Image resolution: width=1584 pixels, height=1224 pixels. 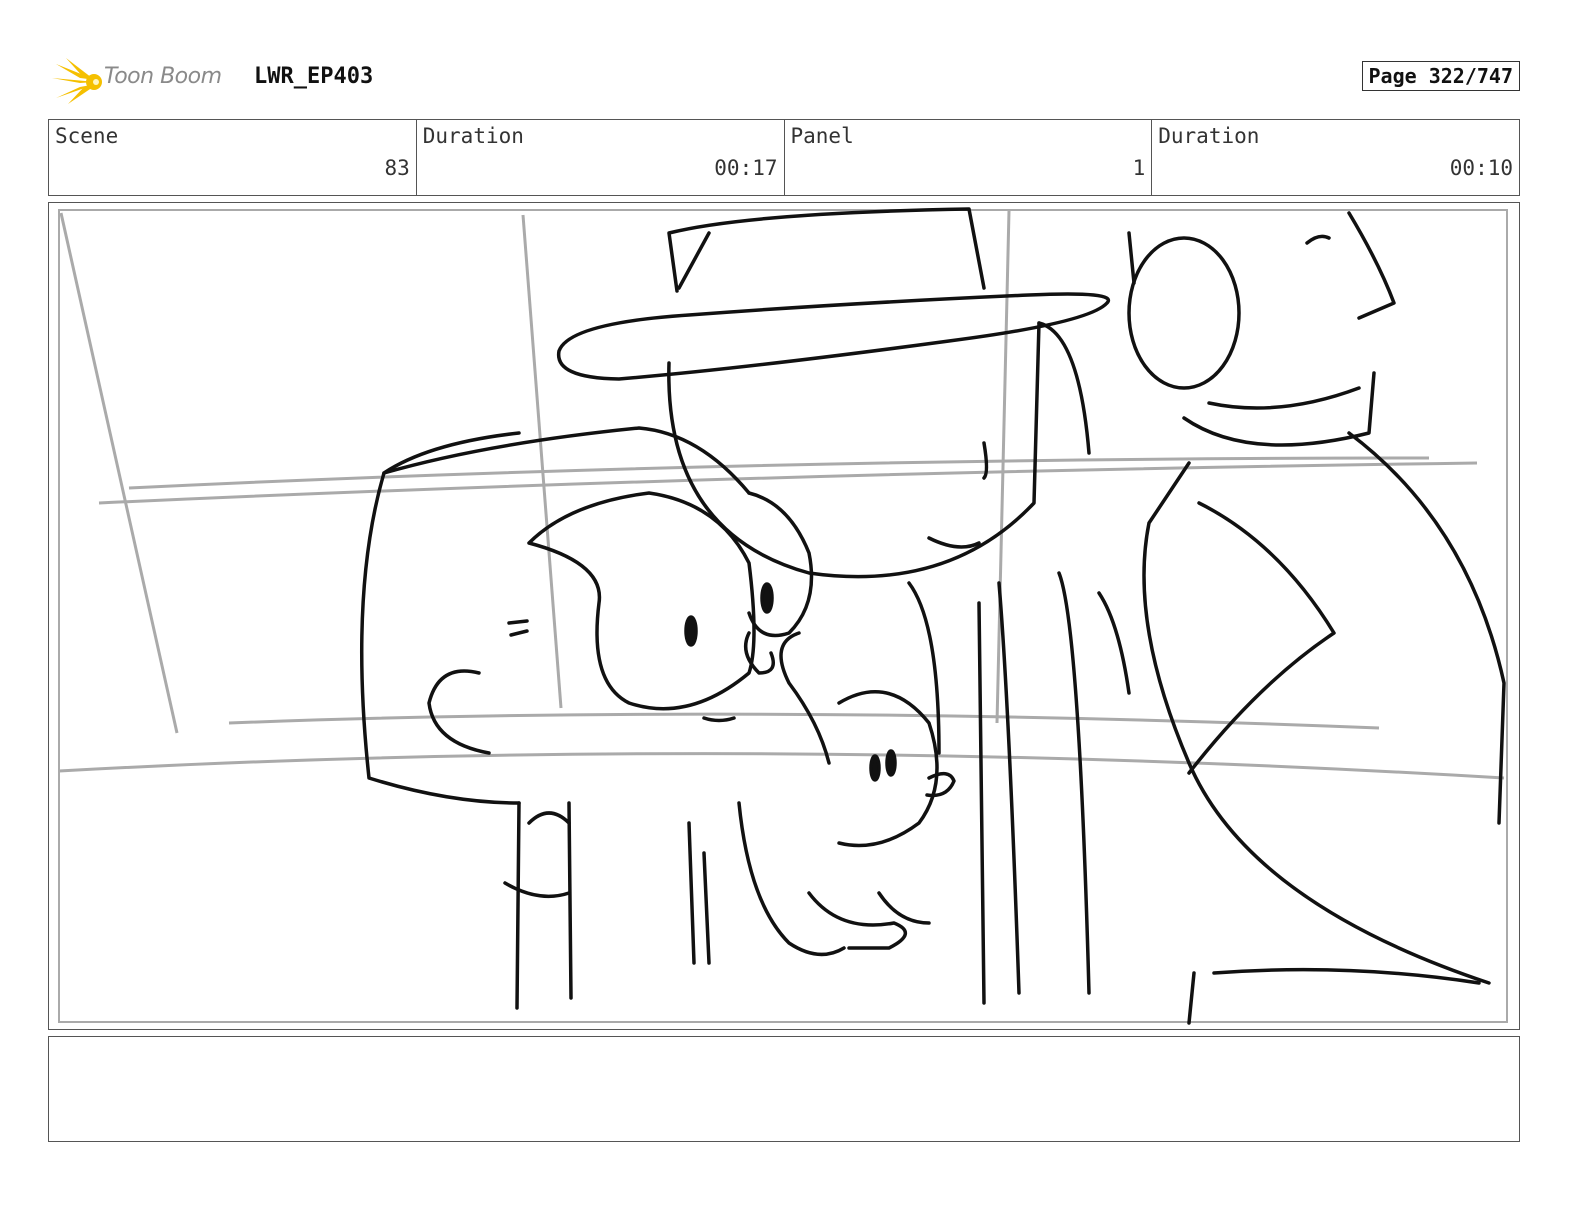 I want to click on page-number: Page 322/747, so click(x=1440, y=76).